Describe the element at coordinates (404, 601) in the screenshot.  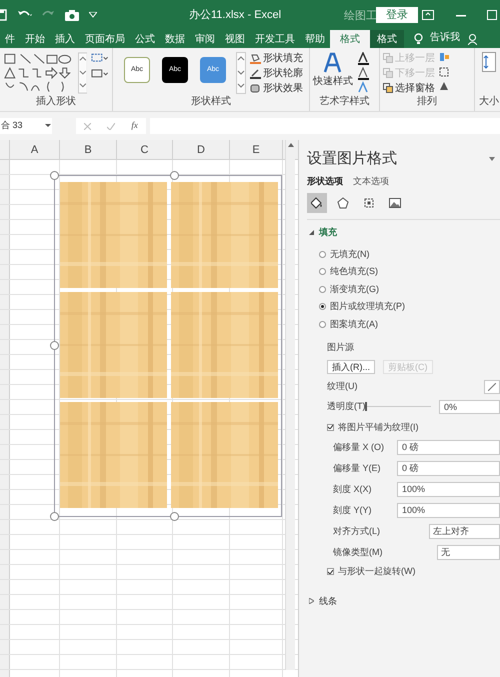
I see `section-header: 线条` at that location.